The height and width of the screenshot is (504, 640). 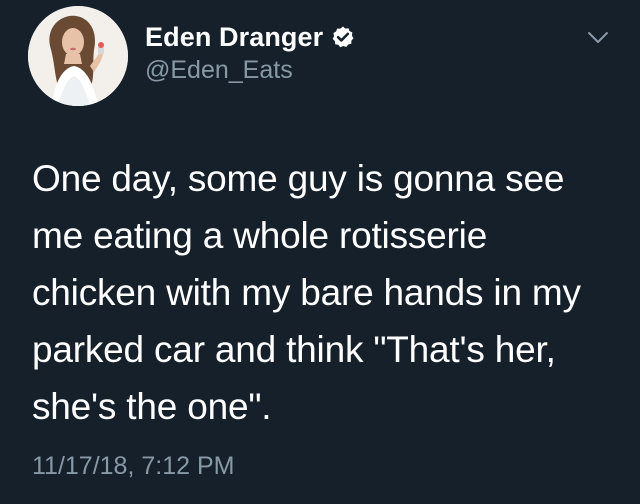 What do you see at coordinates (343, 37) in the screenshot?
I see `verified-badge-icon` at bounding box center [343, 37].